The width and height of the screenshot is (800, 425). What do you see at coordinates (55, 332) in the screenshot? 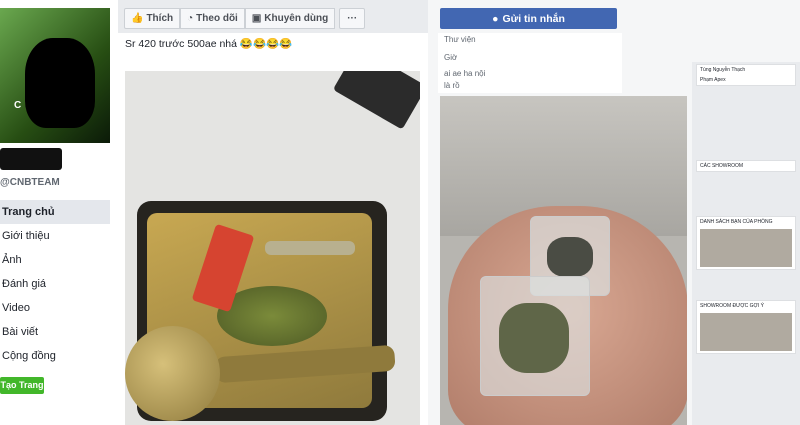
I see `nav-item-posts: Bài viết` at bounding box center [55, 332].